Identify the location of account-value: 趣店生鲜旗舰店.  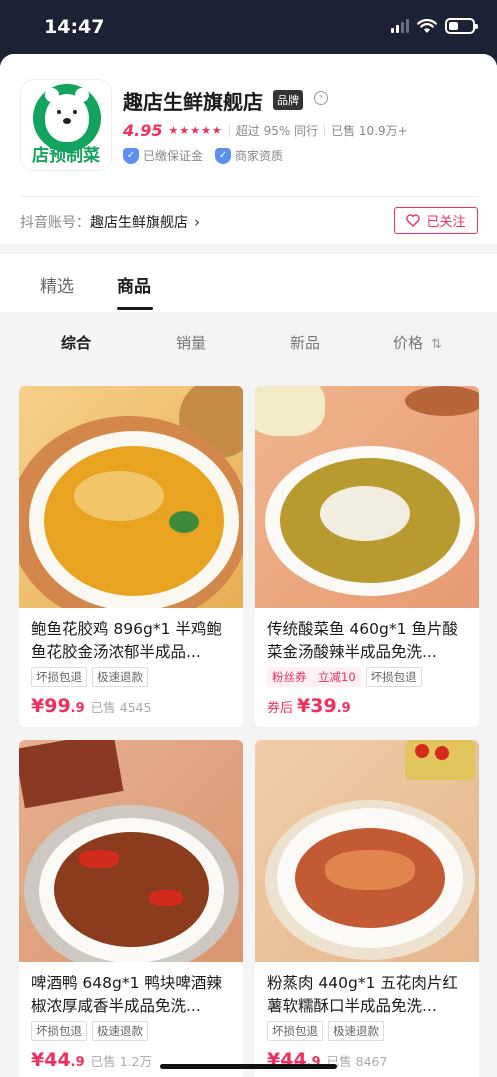
(139, 223).